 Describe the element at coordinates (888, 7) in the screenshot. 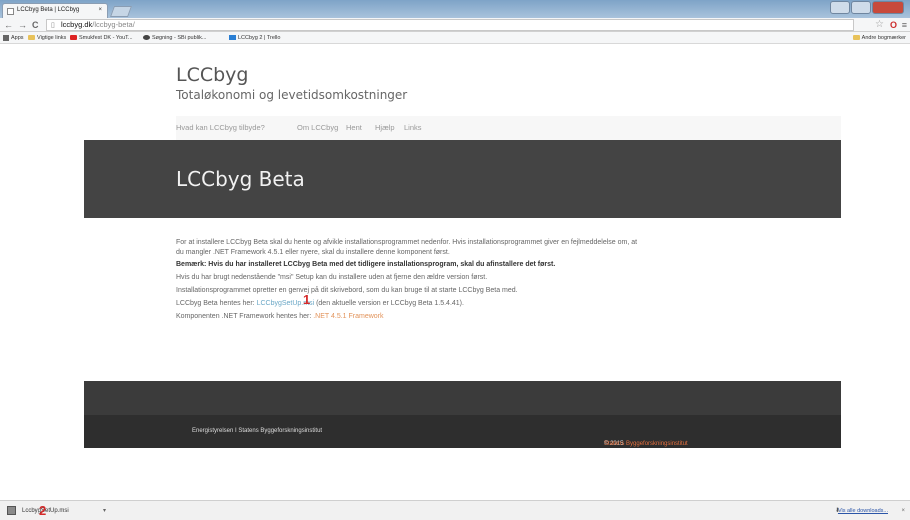

I see `close-window-button` at that location.